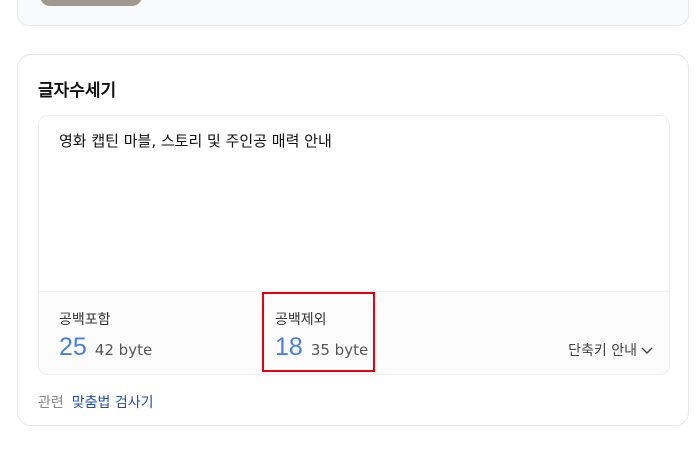 This screenshot has height=455, width=699. What do you see at coordinates (123, 350) in the screenshot?
I see `byte-count: 42 byte` at bounding box center [123, 350].